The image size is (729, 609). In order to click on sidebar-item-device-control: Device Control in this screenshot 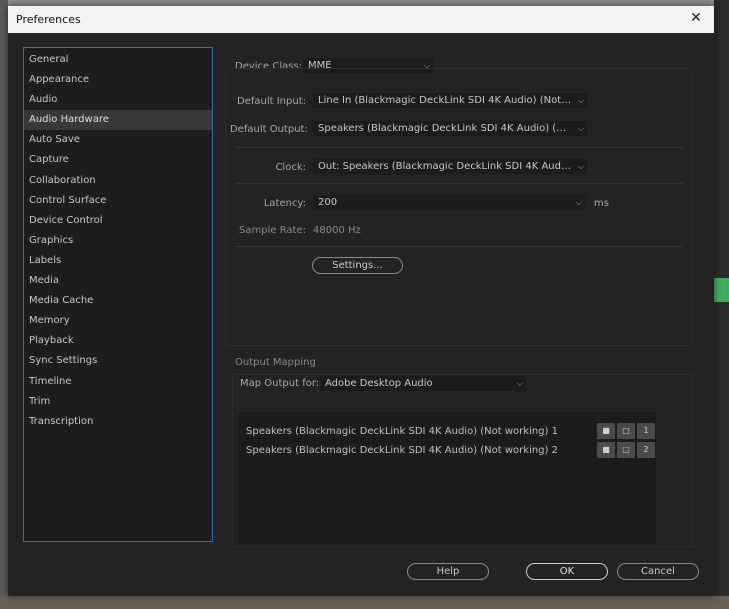, I will do `click(118, 221)`.